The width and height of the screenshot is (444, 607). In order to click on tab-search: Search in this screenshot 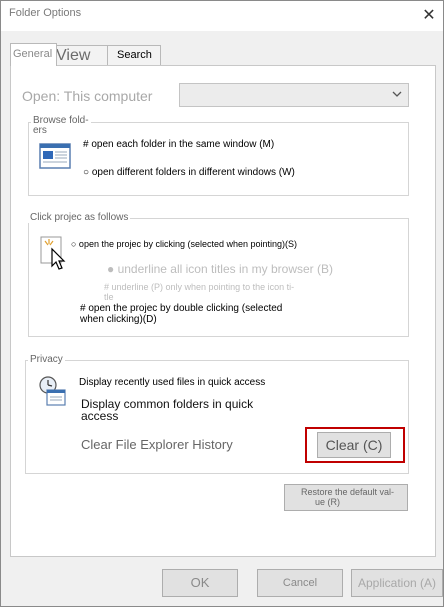, I will do `click(134, 55)`.